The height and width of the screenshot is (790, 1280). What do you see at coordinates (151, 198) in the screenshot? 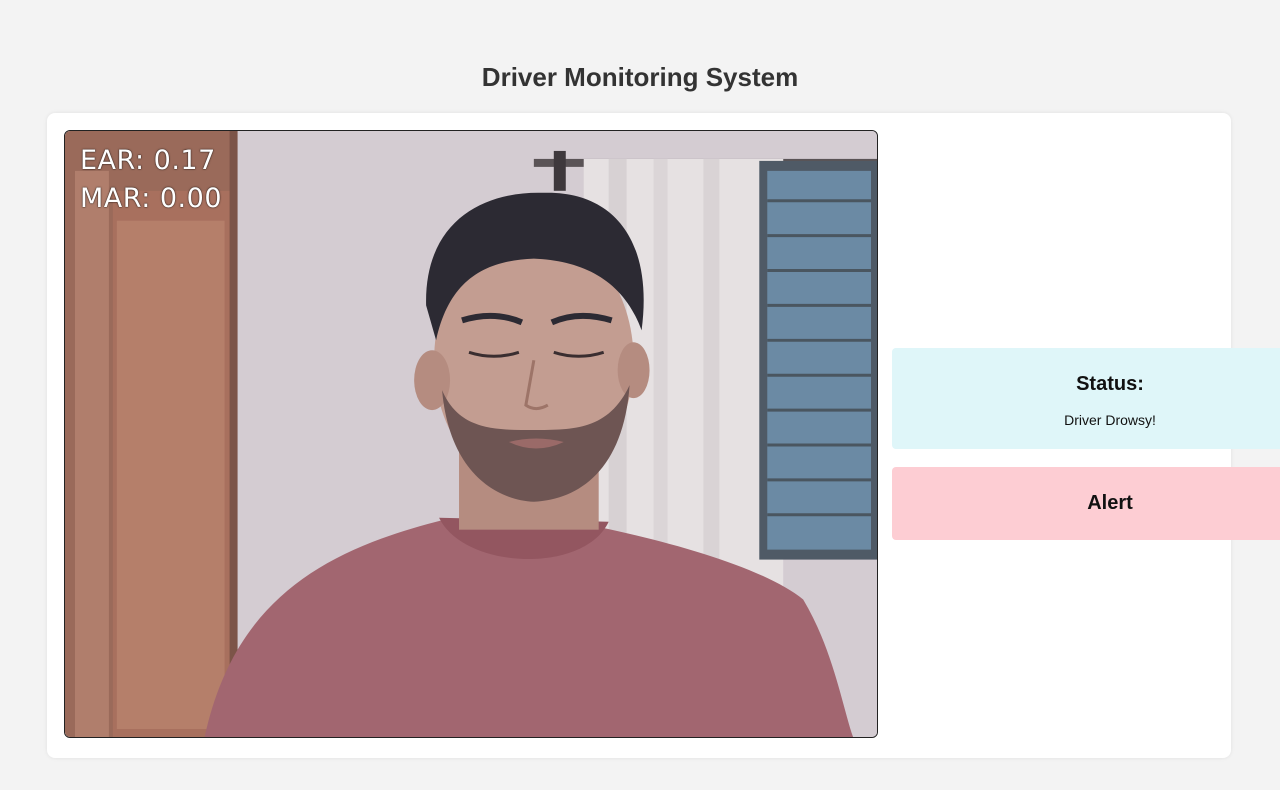
I see `mar-readout: MAR: 0.00` at bounding box center [151, 198].